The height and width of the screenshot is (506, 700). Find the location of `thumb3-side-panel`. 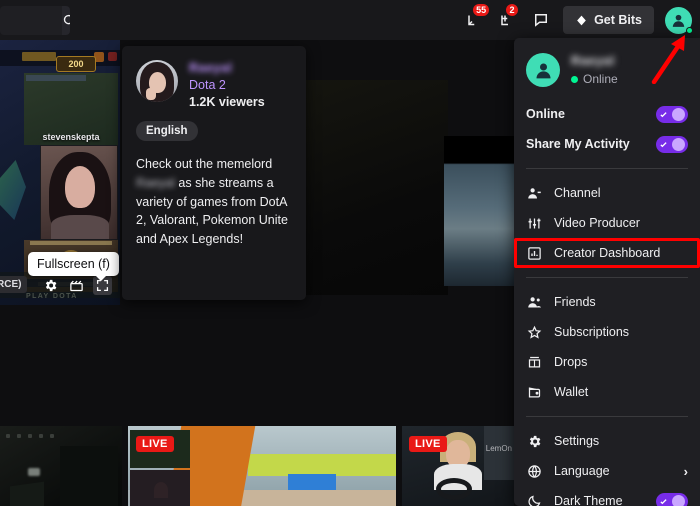

thumb3-side-panel is located at coordinates (499, 453).